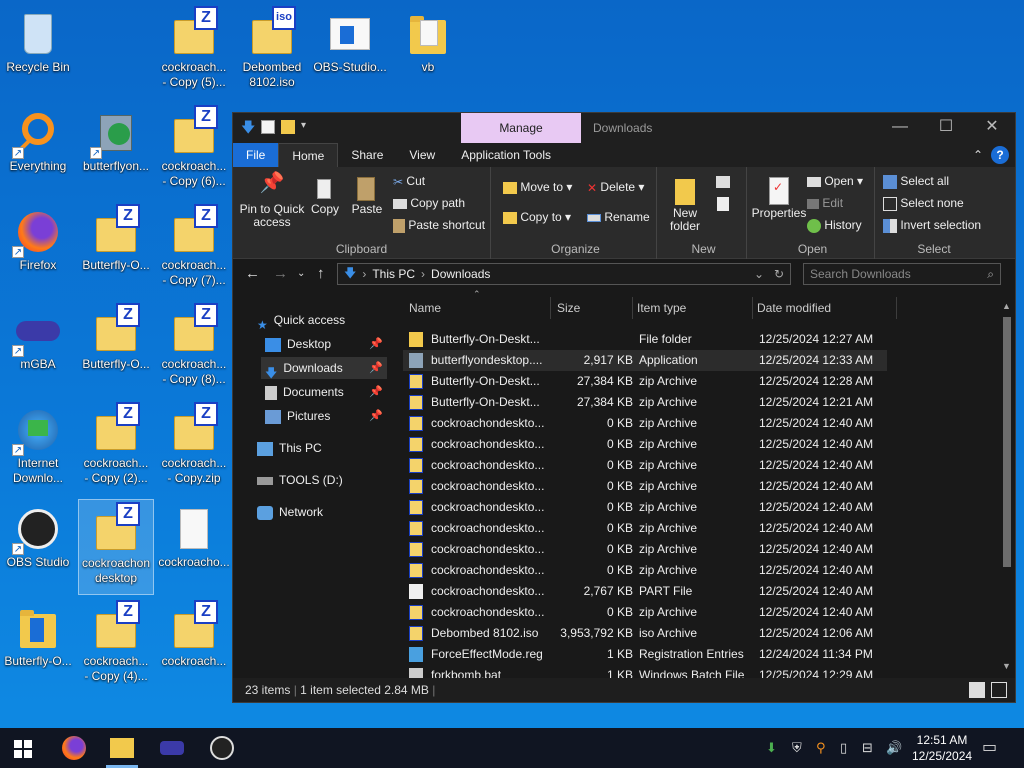  What do you see at coordinates (1000, 155) in the screenshot?
I see `help-icon: ?` at bounding box center [1000, 155].